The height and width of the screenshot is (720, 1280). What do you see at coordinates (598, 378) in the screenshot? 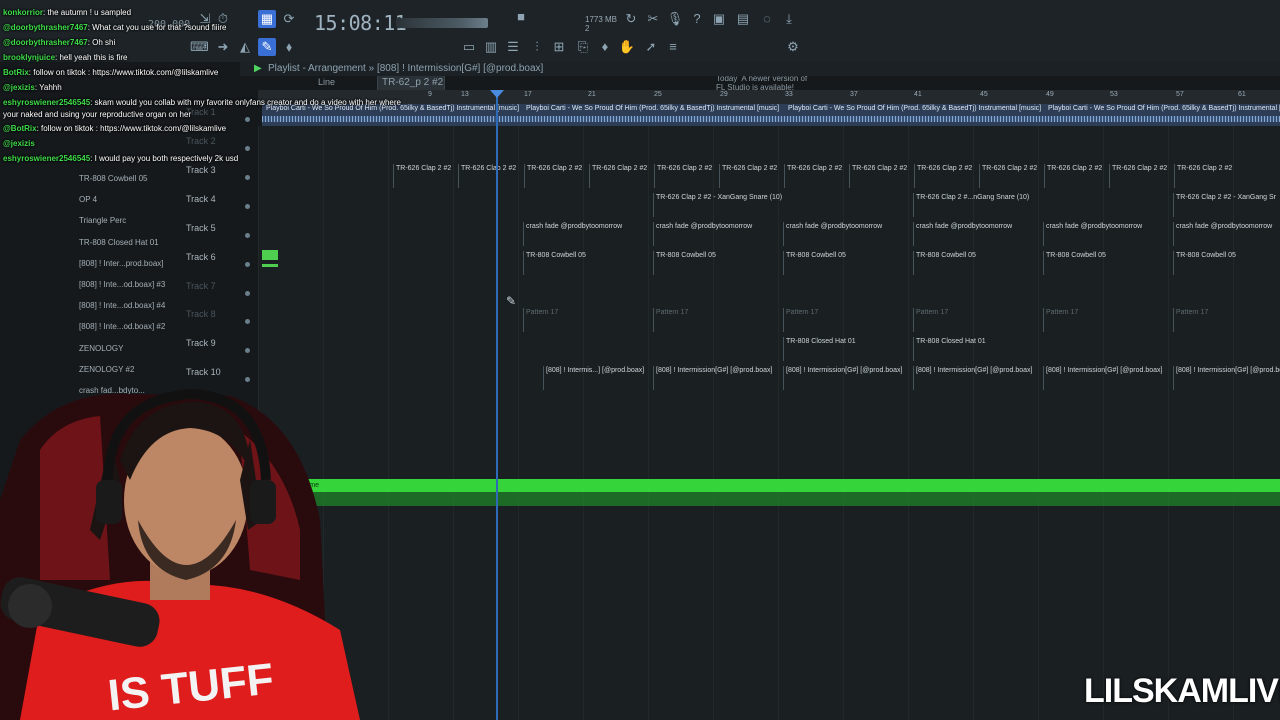
I see `playlist-clip: [808] ! Intermis...] [@prod.boax]` at bounding box center [598, 378].